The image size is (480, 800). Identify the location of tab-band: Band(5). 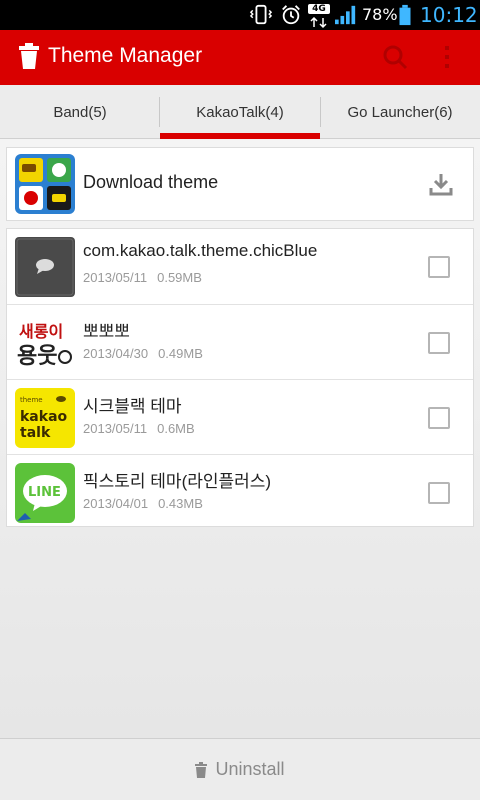
(80, 112).